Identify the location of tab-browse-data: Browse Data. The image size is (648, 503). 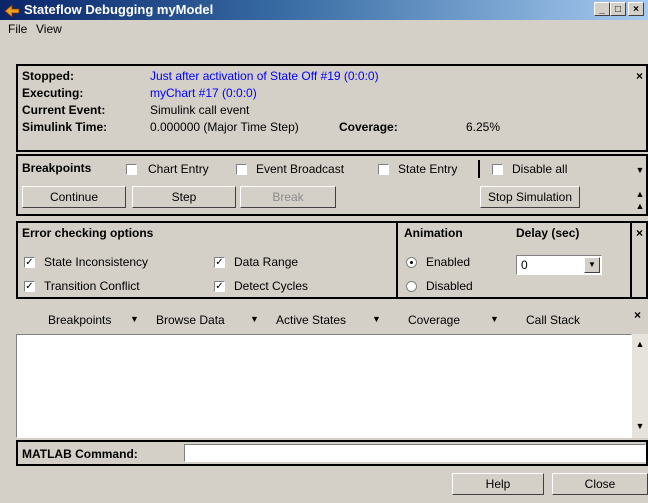
(190, 320).